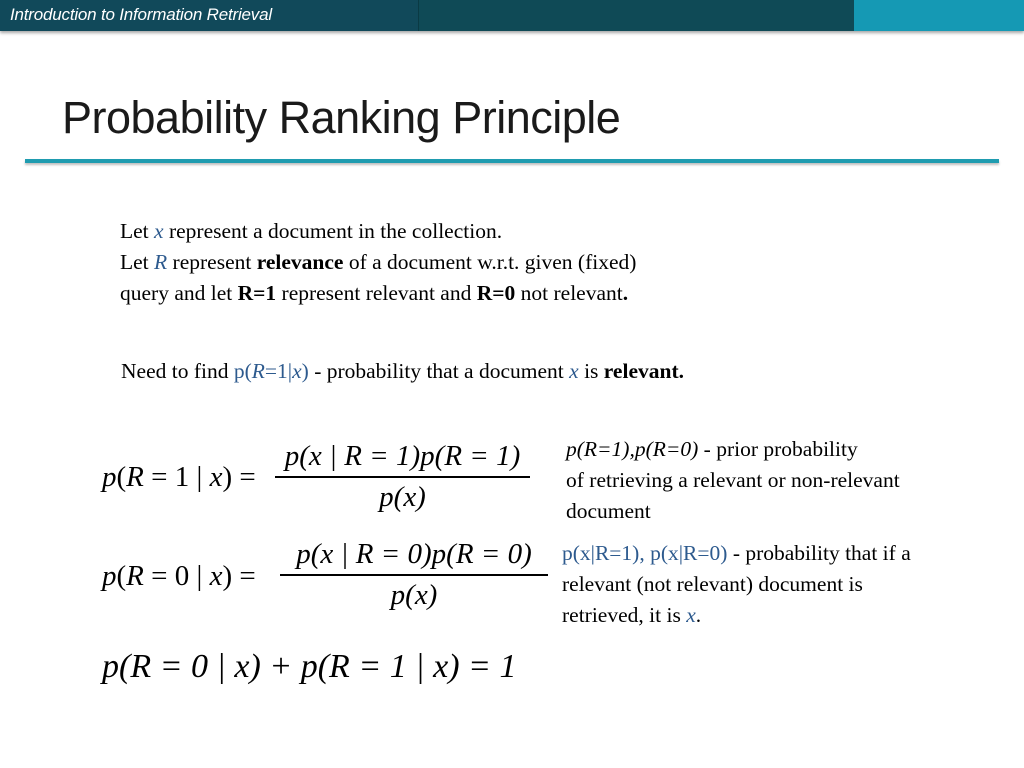 This screenshot has width=1024, height=768. I want to click on note-line: p(R=1),p(R=0) - prior probability, so click(776, 449).